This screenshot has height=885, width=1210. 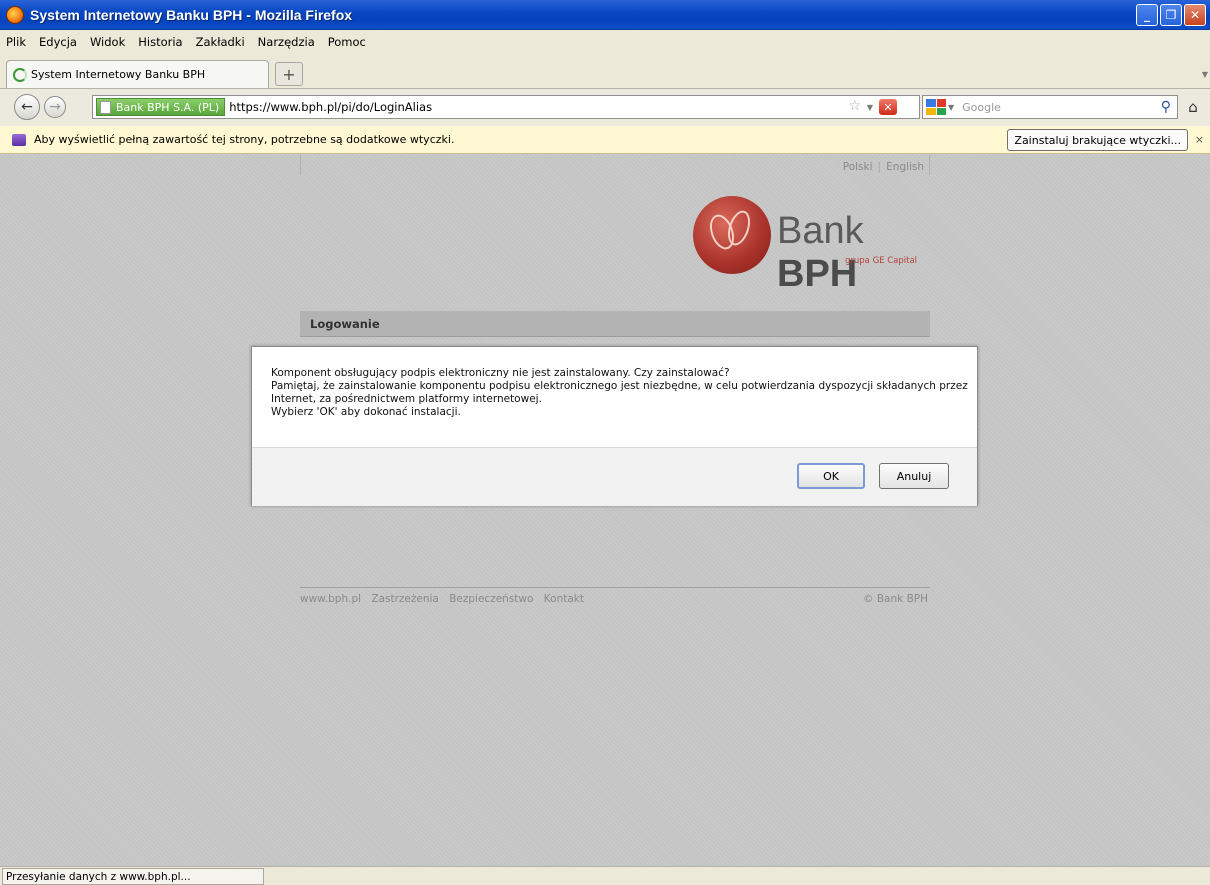 What do you see at coordinates (168, 107) in the screenshot?
I see `site-identity-label: Bank BPH S.A. (PL)` at bounding box center [168, 107].